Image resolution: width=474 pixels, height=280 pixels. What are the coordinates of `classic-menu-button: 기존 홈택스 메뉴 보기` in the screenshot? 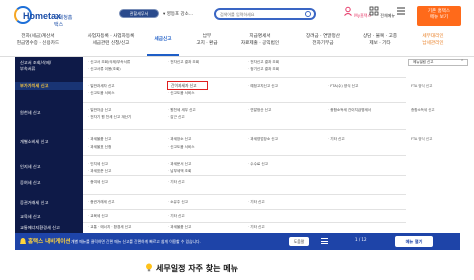 It's located at (439, 16).